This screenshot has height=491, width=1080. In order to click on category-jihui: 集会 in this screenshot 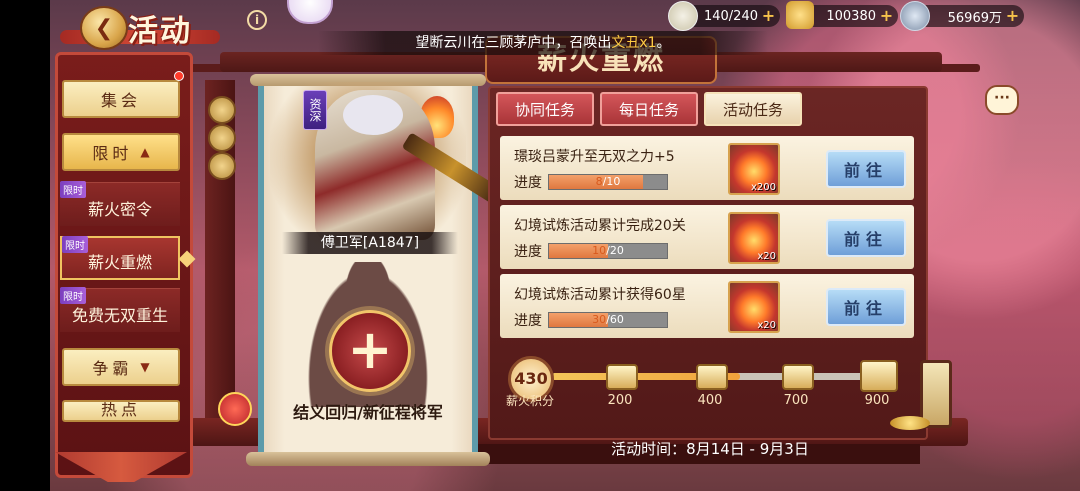, I will do `click(121, 99)`.